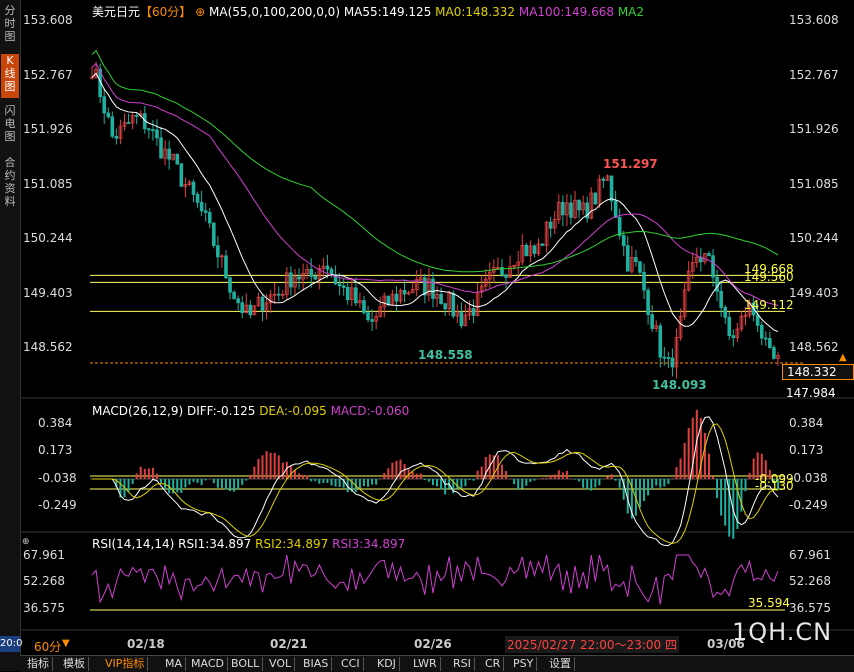  Describe the element at coordinates (165, 12) in the screenshot. I see `period-label: 【60分】` at that location.